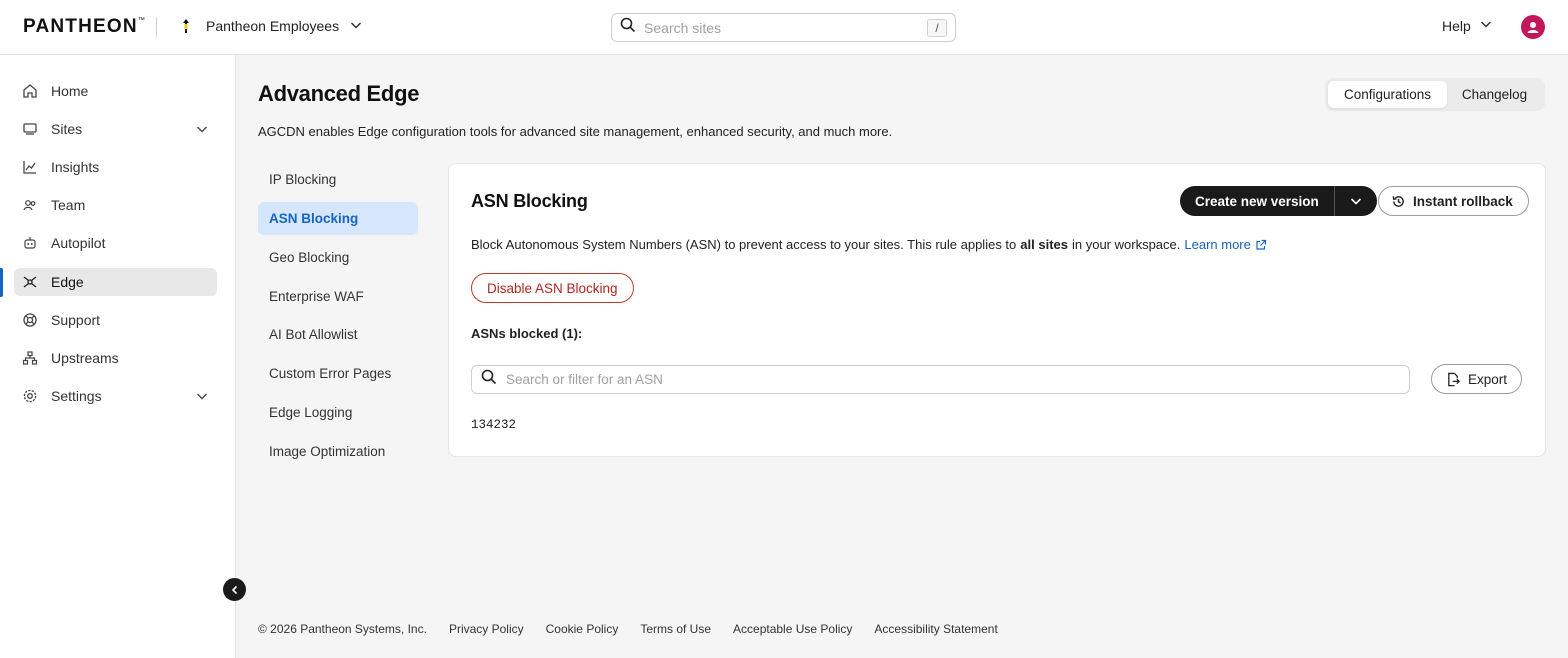 The image size is (1568, 658). I want to click on chevron-left-icon, so click(234, 589).